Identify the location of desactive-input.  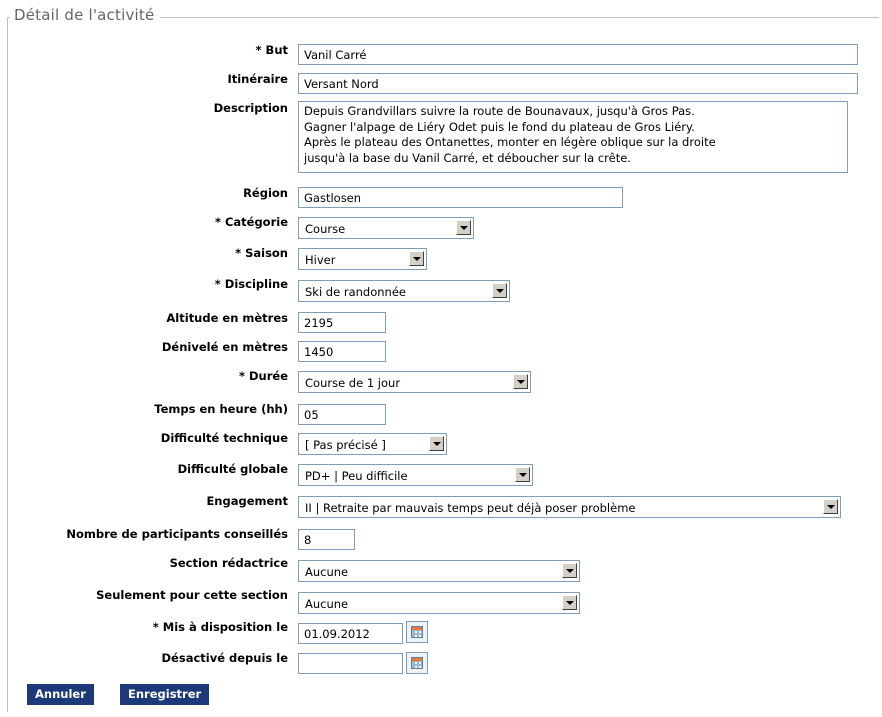
(350, 663).